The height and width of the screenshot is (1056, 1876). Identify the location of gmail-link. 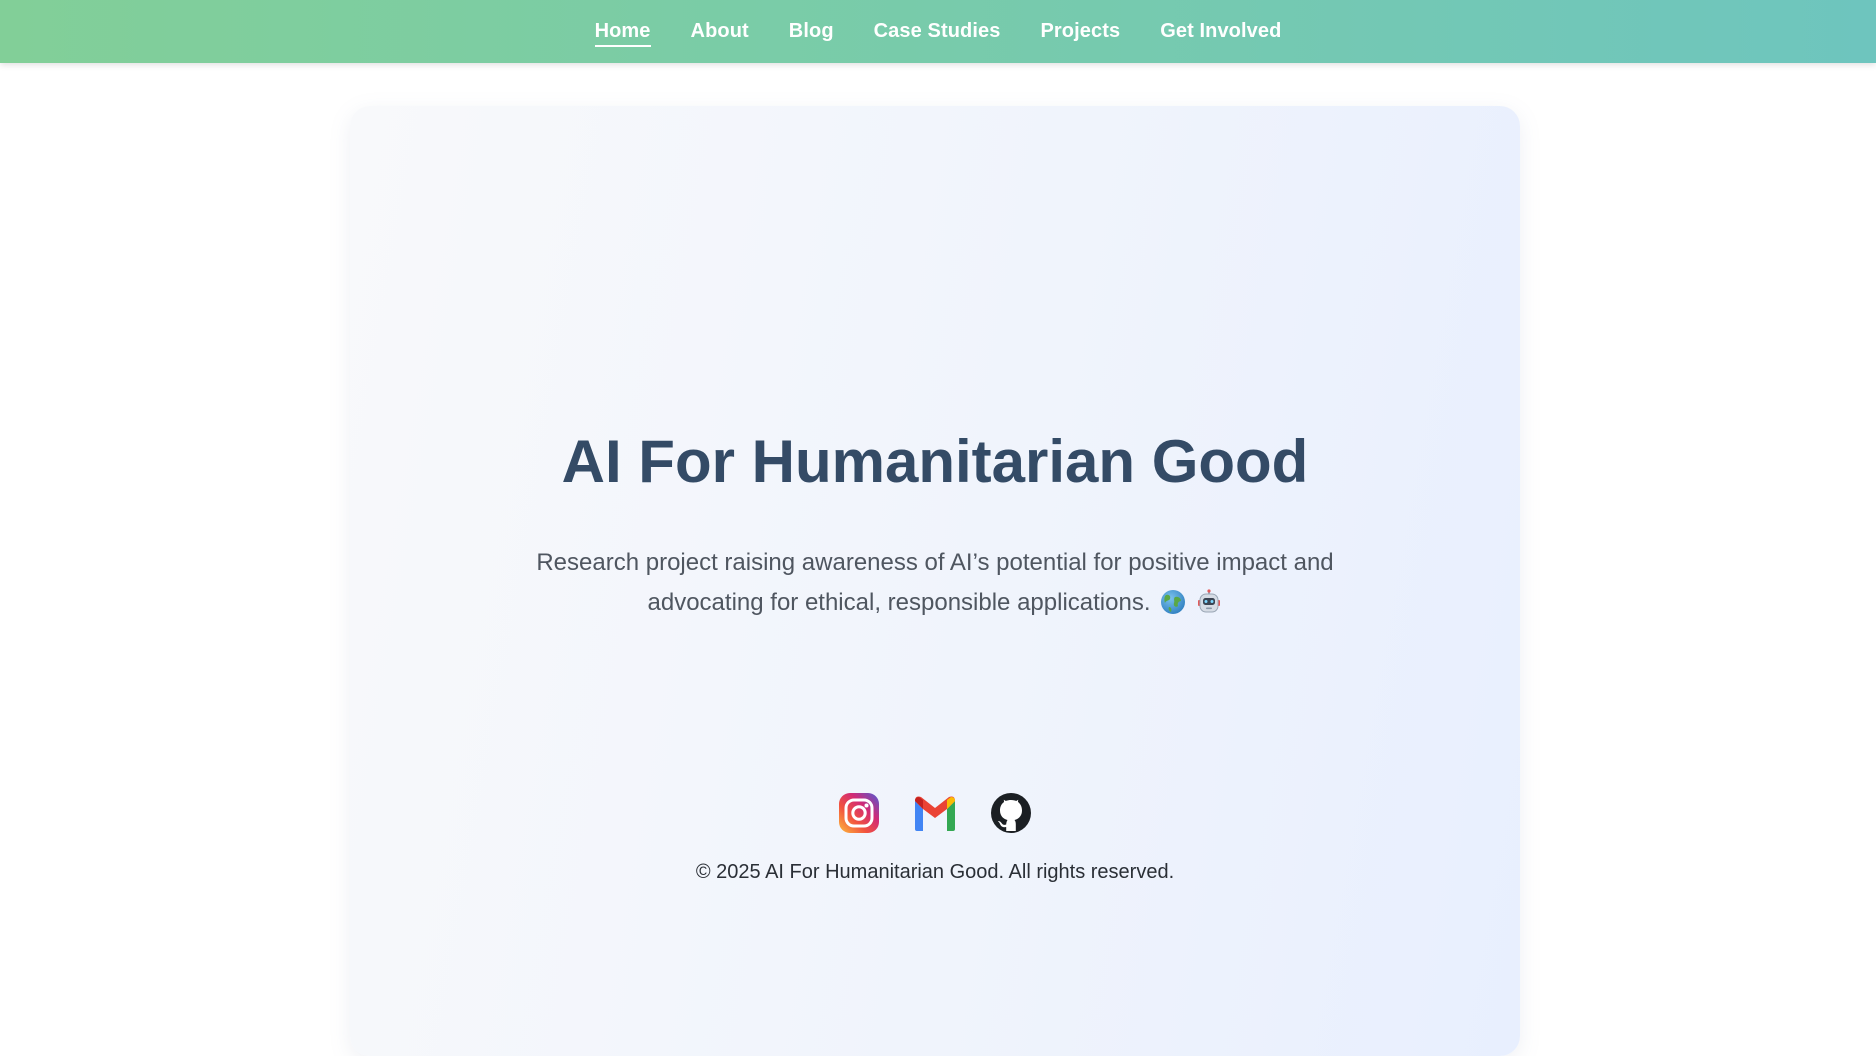
(935, 813).